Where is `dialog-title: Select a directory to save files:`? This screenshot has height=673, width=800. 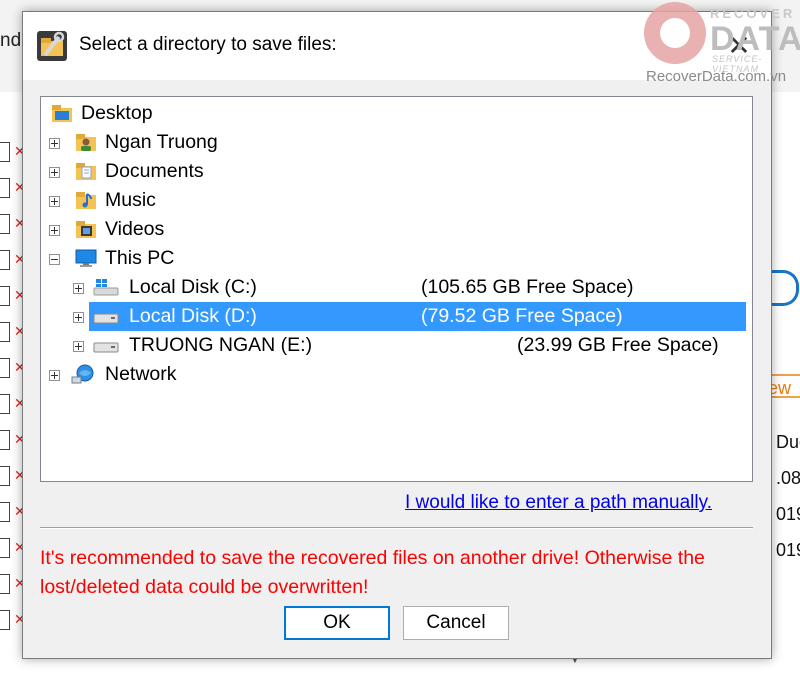 dialog-title: Select a directory to save files: is located at coordinates (208, 44).